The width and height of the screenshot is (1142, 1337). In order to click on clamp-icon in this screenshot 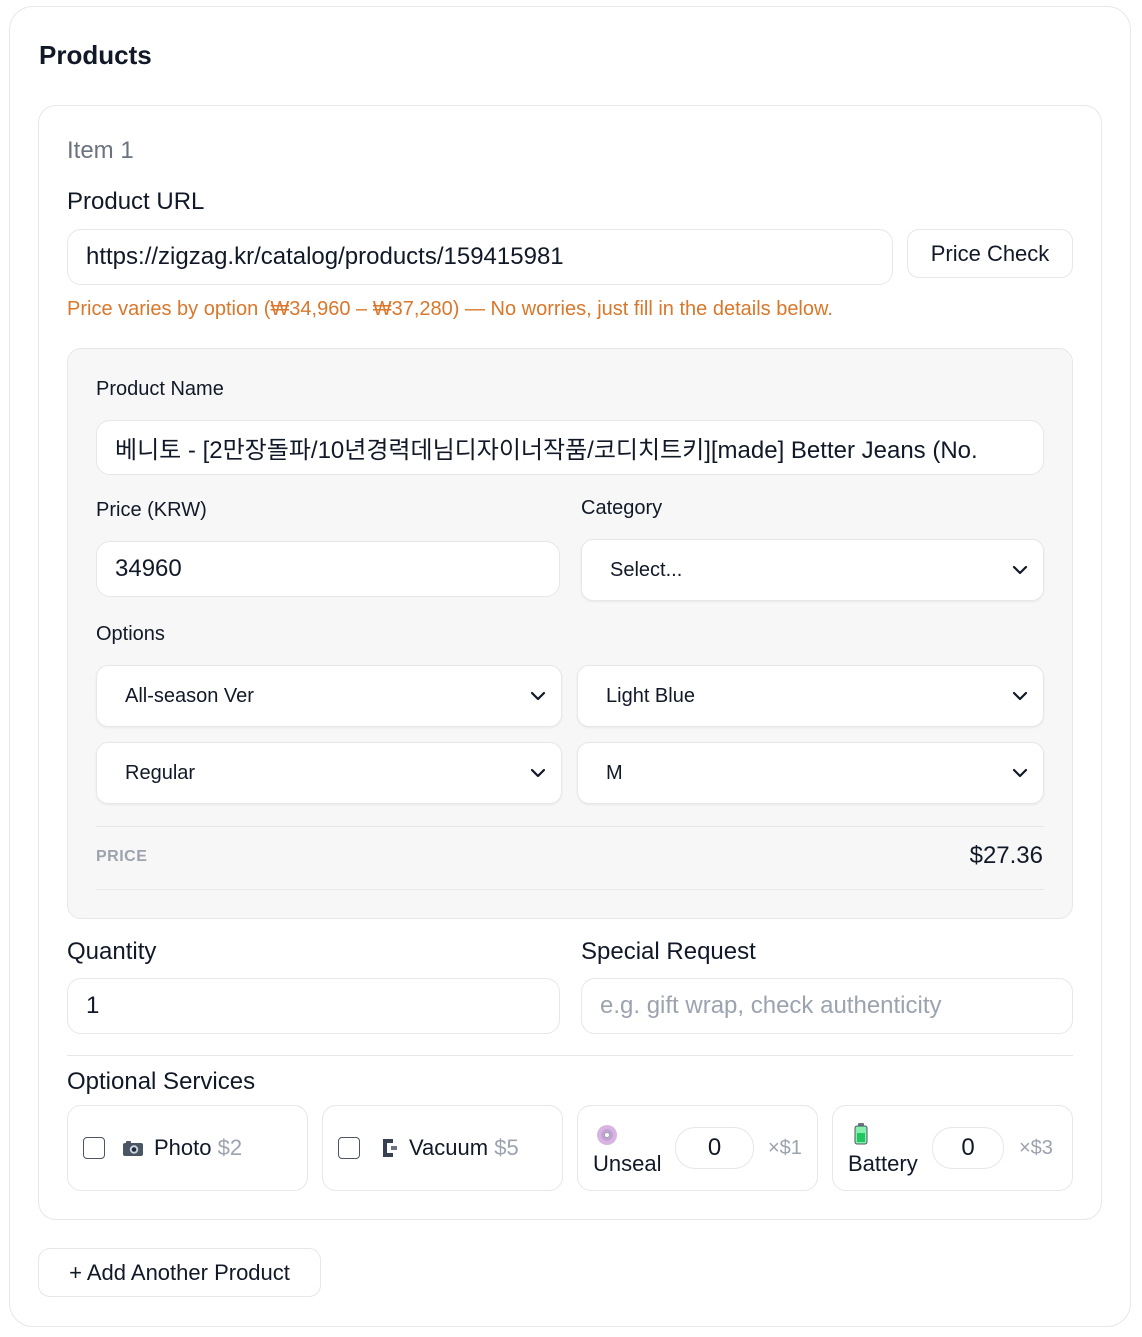, I will do `click(389, 1148)`.